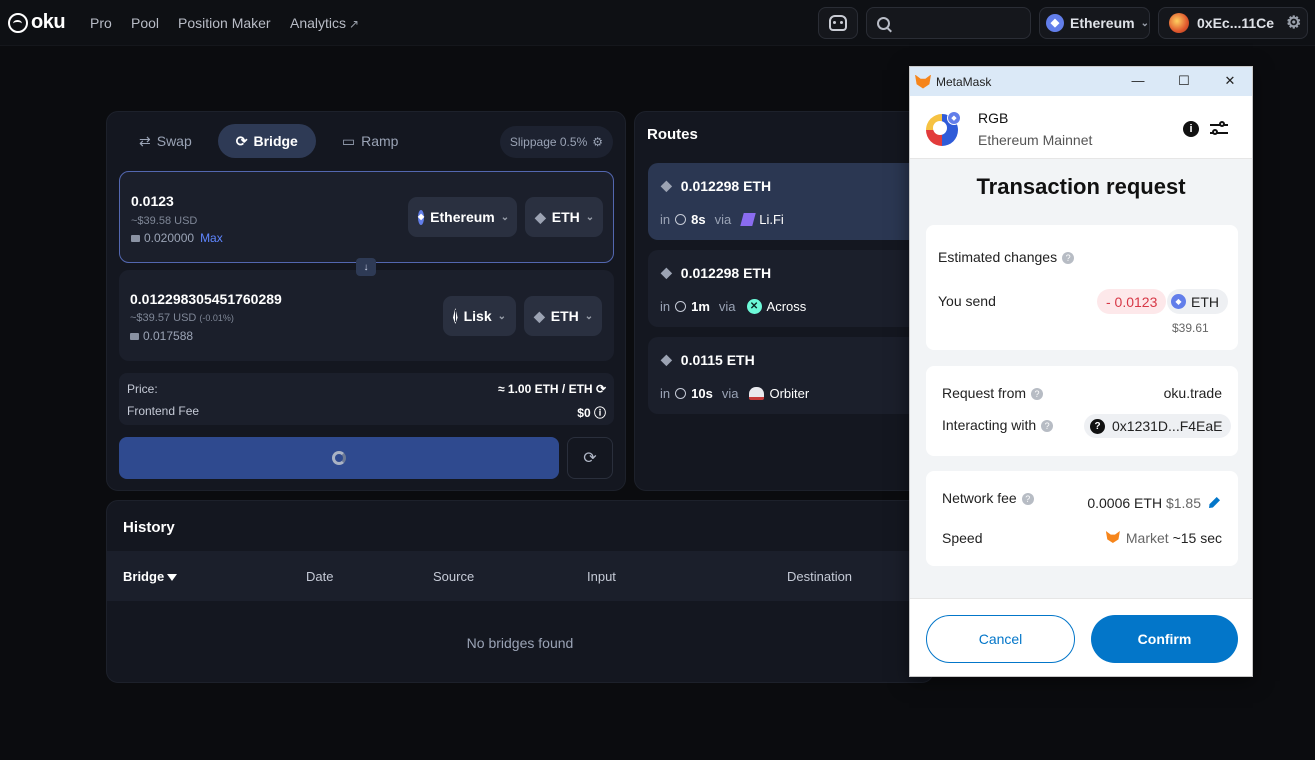 The width and height of the screenshot is (1315, 760). Describe the element at coordinates (954, 118) in the screenshot. I see `ethereum-badge-icon: ◆` at that location.